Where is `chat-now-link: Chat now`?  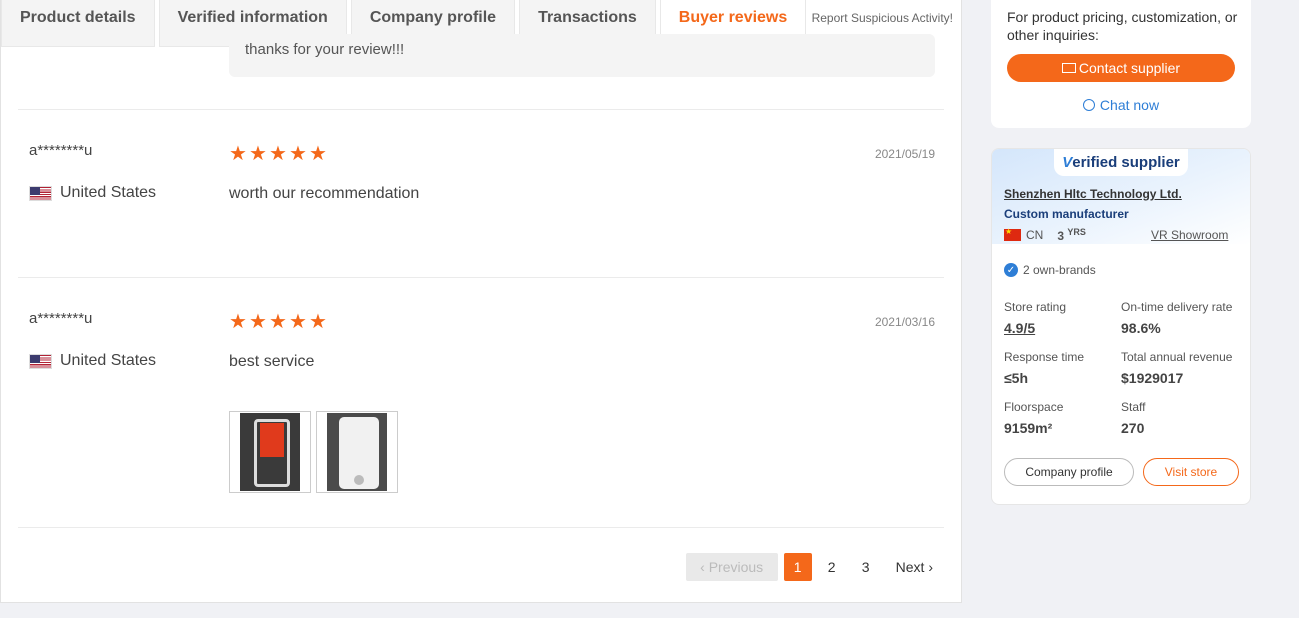 chat-now-link: Chat now is located at coordinates (1121, 105).